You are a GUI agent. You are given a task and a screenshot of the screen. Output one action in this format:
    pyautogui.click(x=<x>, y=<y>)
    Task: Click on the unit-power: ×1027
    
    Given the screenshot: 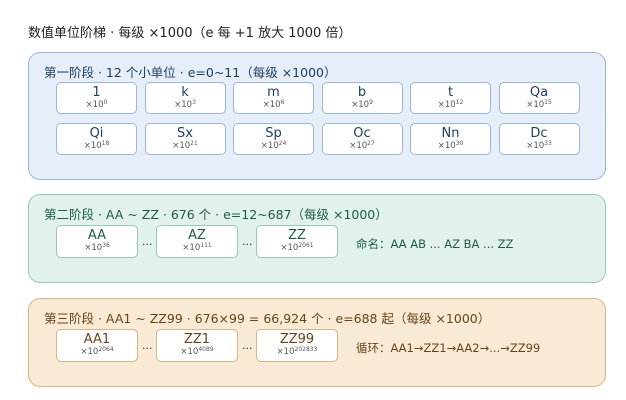 What is the action you would take?
    pyautogui.click(x=362, y=146)
    